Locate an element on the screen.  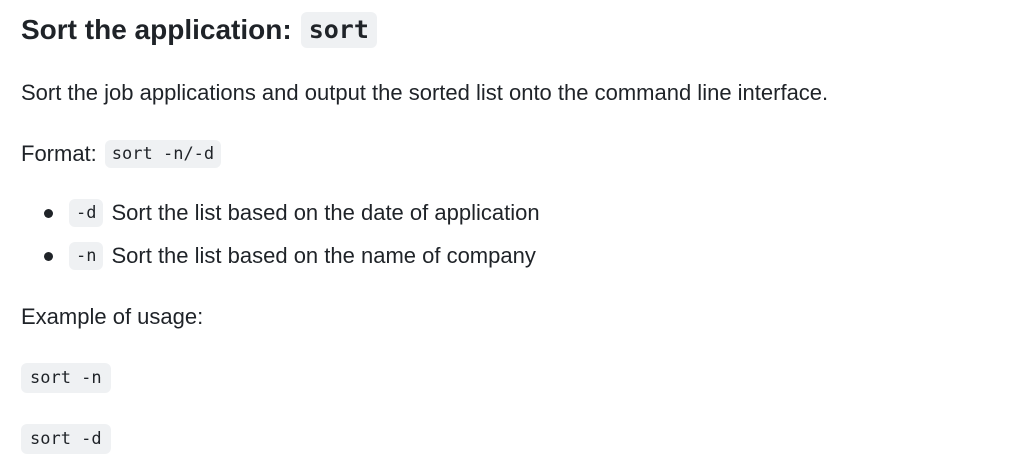
option-flag: -n is located at coordinates (86, 256).